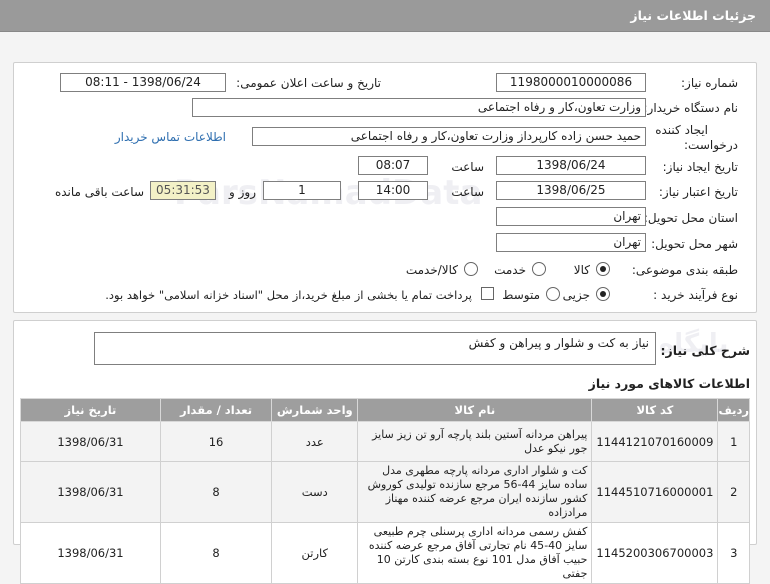 Image resolution: width=770 pixels, height=584 pixels. I want to click on announce-datetime-field: 1398/06/24 - 08:11, so click(143, 82).